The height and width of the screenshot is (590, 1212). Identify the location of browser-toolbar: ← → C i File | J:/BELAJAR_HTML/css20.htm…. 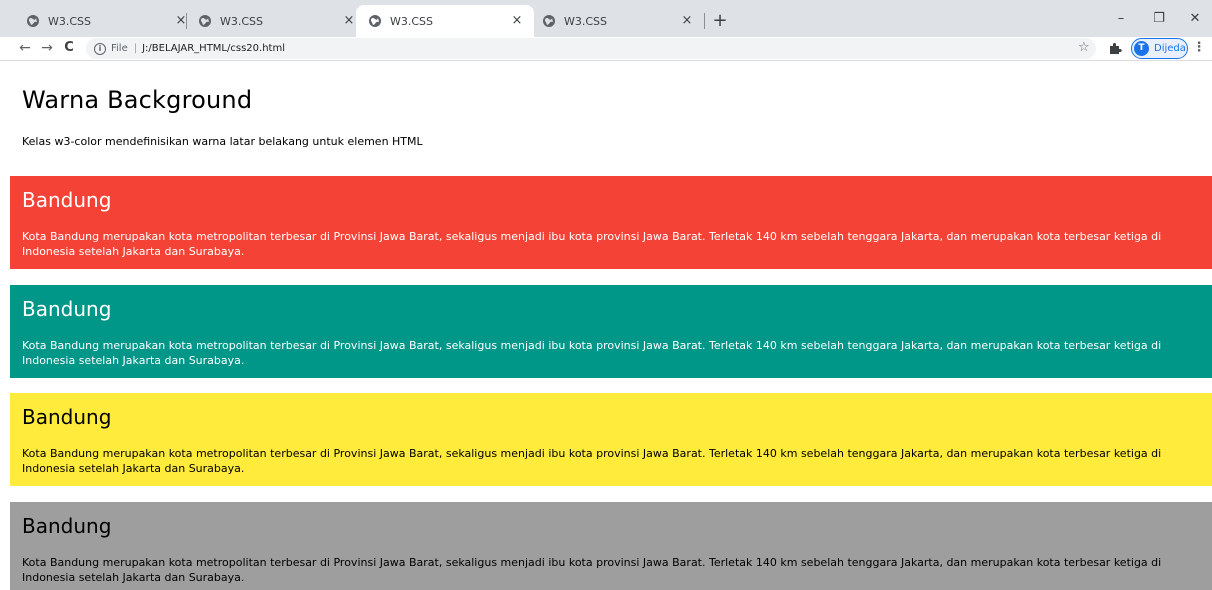
(606, 49).